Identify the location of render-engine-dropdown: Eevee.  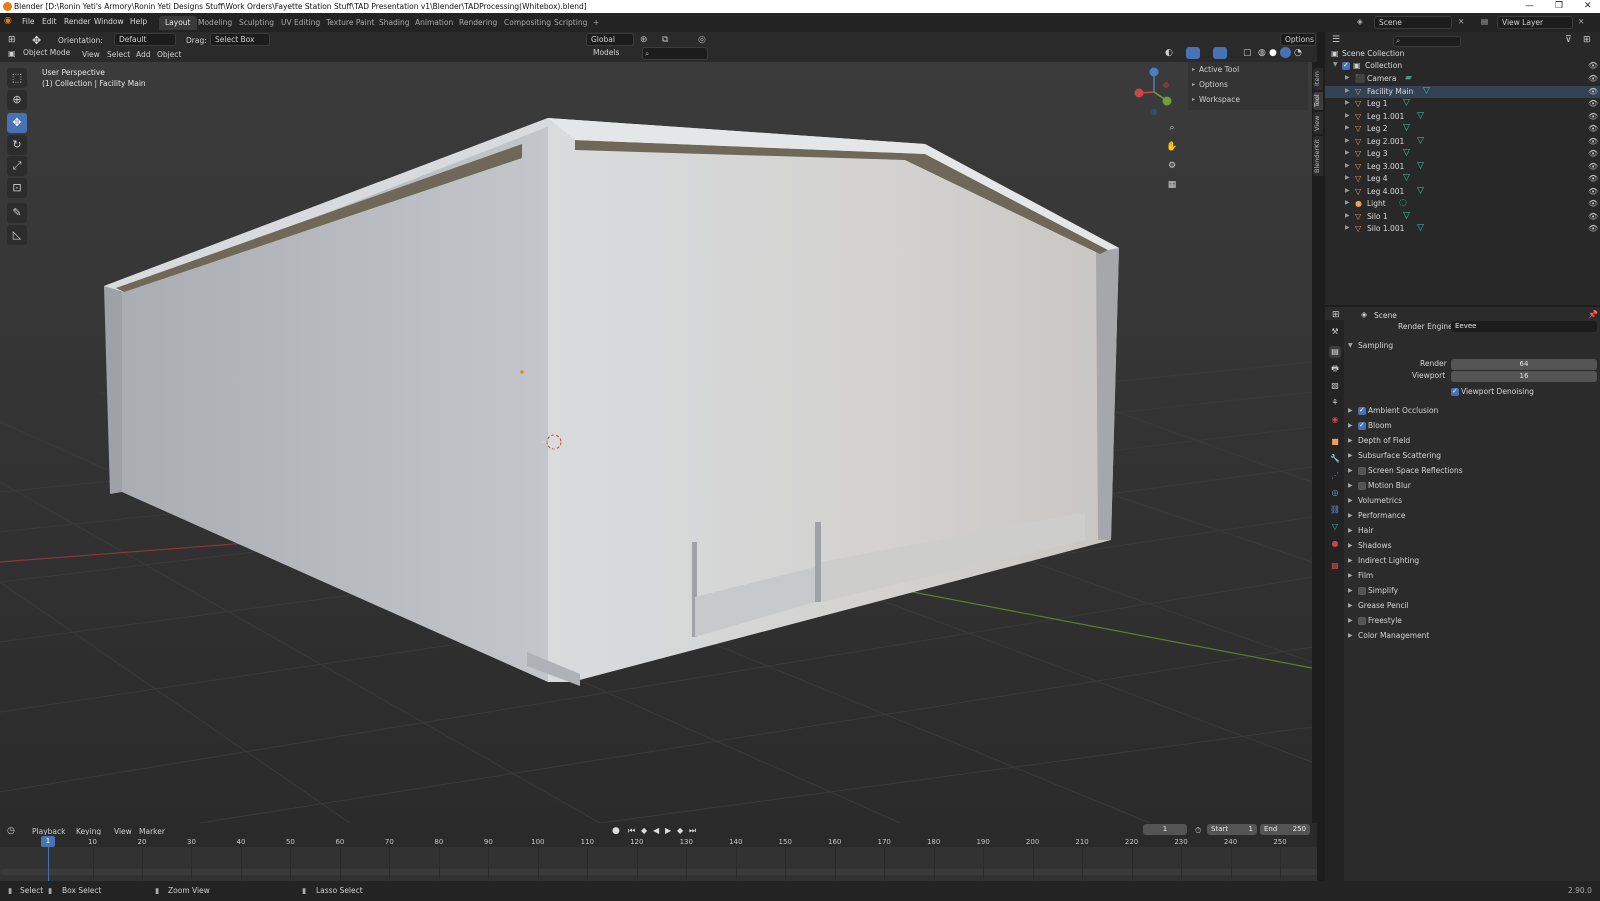
(1524, 326).